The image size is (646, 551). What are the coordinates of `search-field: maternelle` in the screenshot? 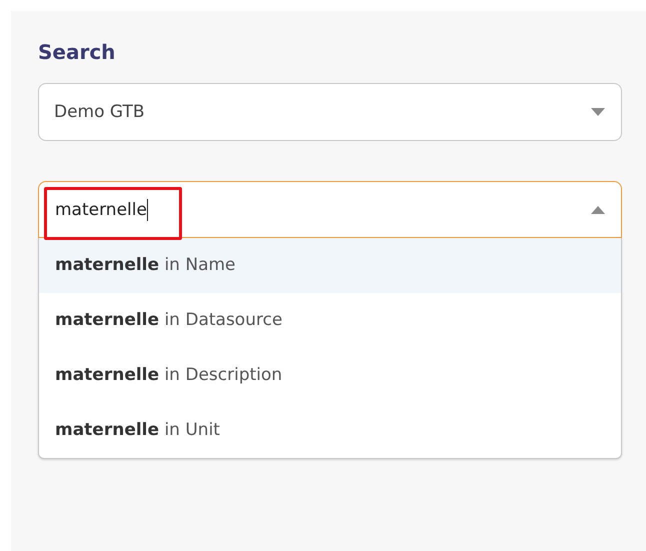 It's located at (330, 209).